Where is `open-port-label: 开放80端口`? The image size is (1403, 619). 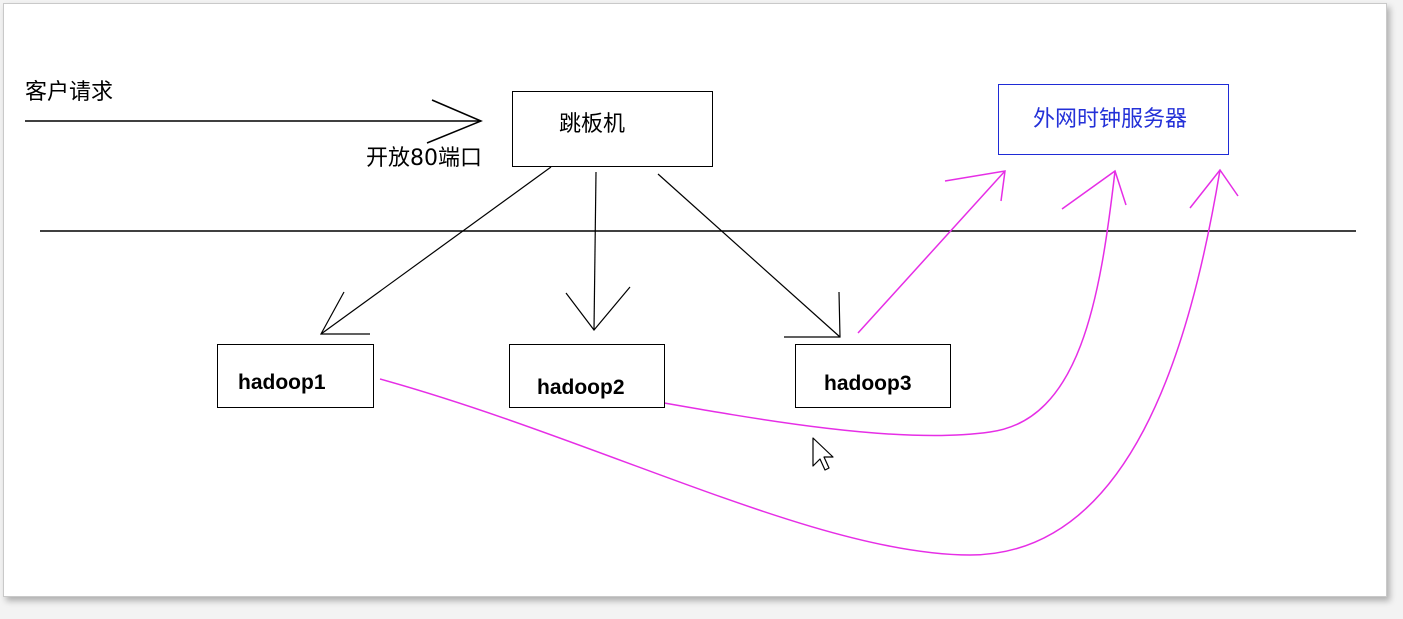 open-port-label: 开放80端口 is located at coordinates (424, 158).